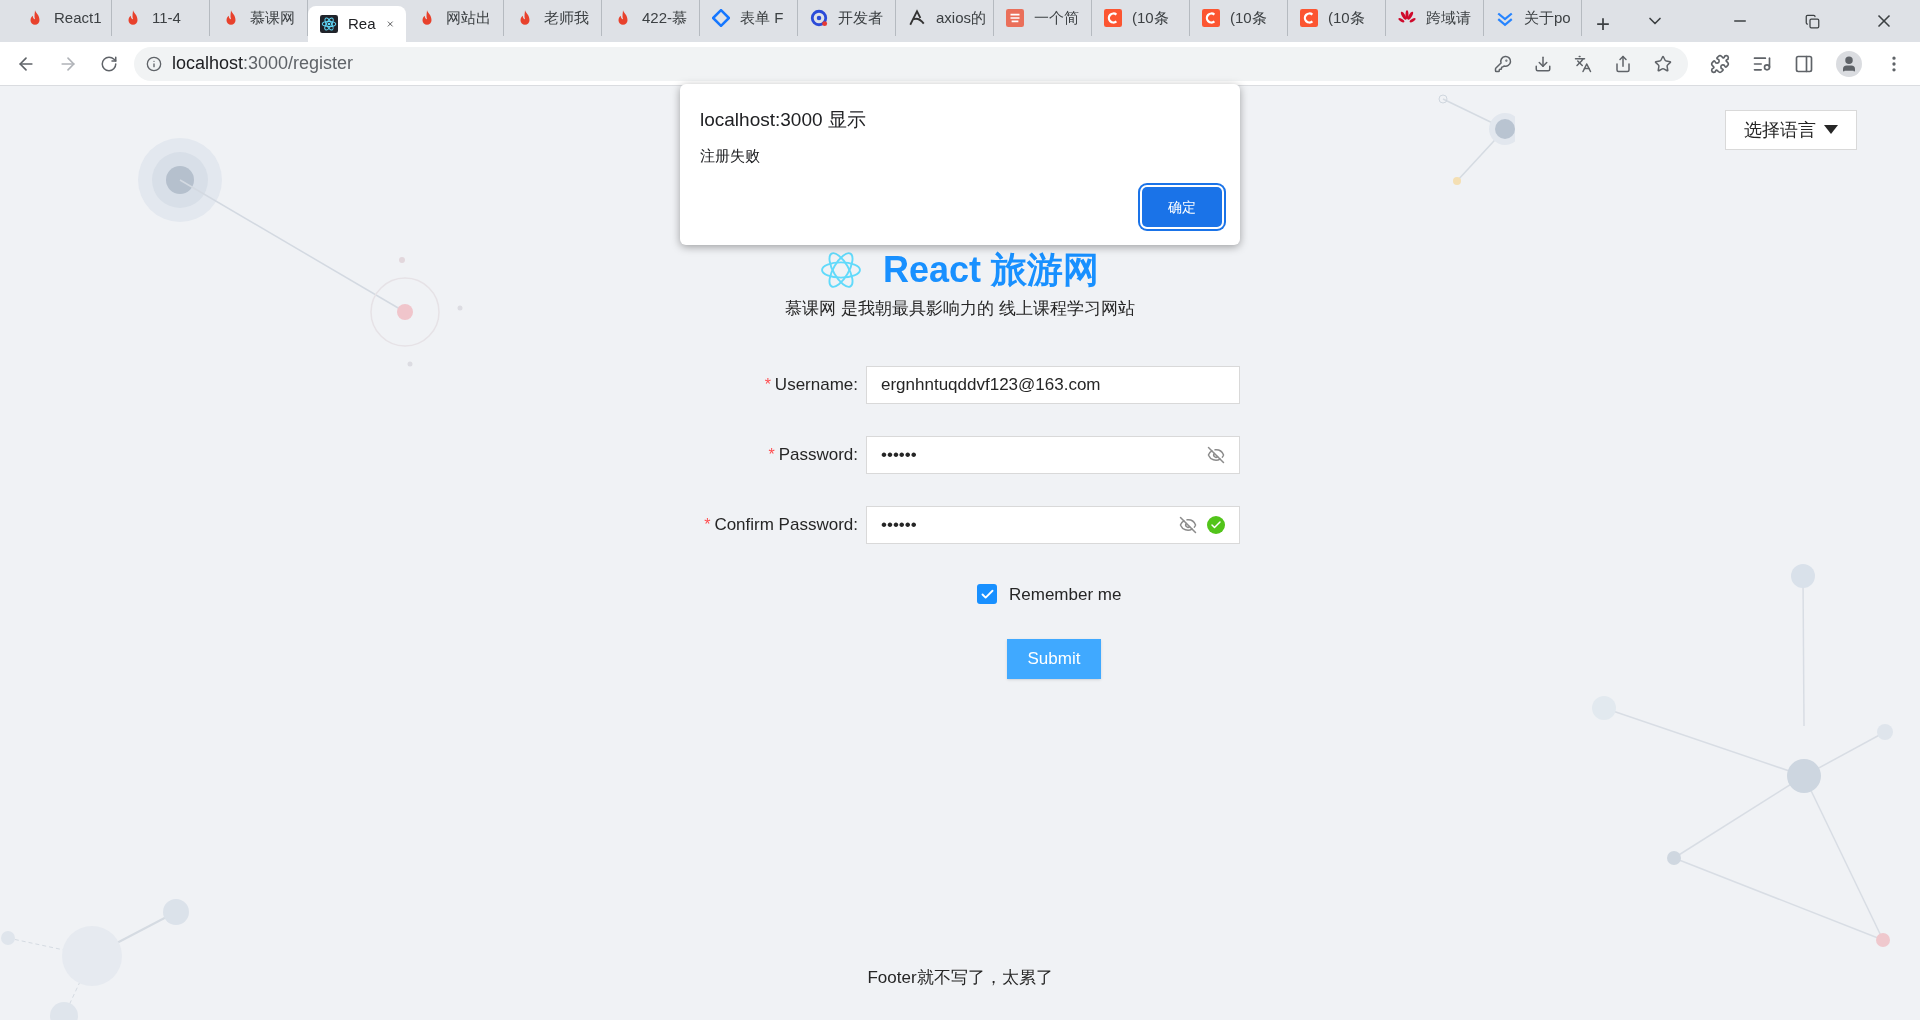 This screenshot has height=1020, width=1920. Describe the element at coordinates (1015, 18) in the screenshot. I see `square-icon` at that location.